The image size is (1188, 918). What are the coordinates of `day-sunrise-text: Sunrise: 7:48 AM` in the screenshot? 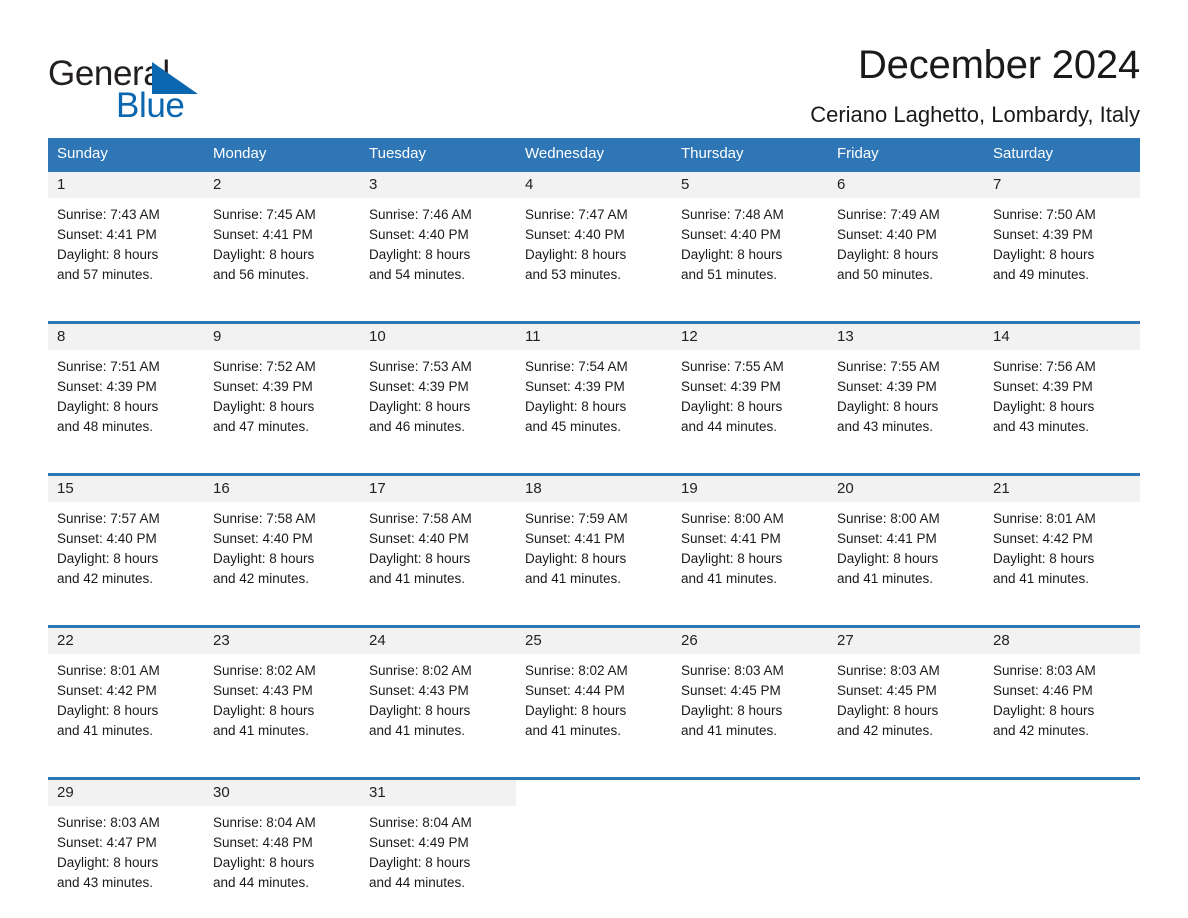 It's located at (732, 214).